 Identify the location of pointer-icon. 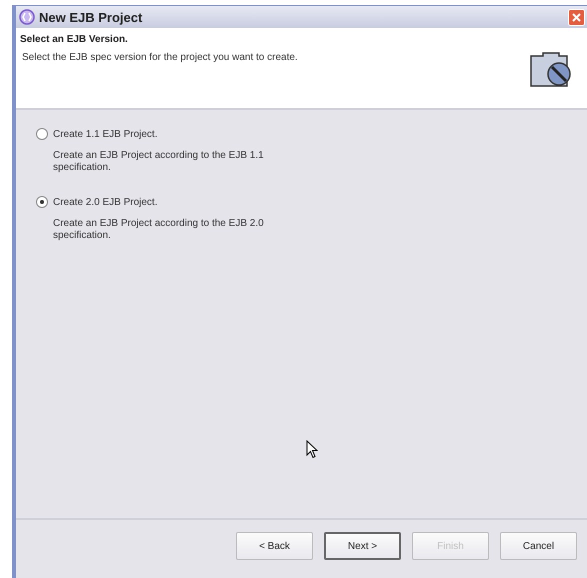
(312, 449).